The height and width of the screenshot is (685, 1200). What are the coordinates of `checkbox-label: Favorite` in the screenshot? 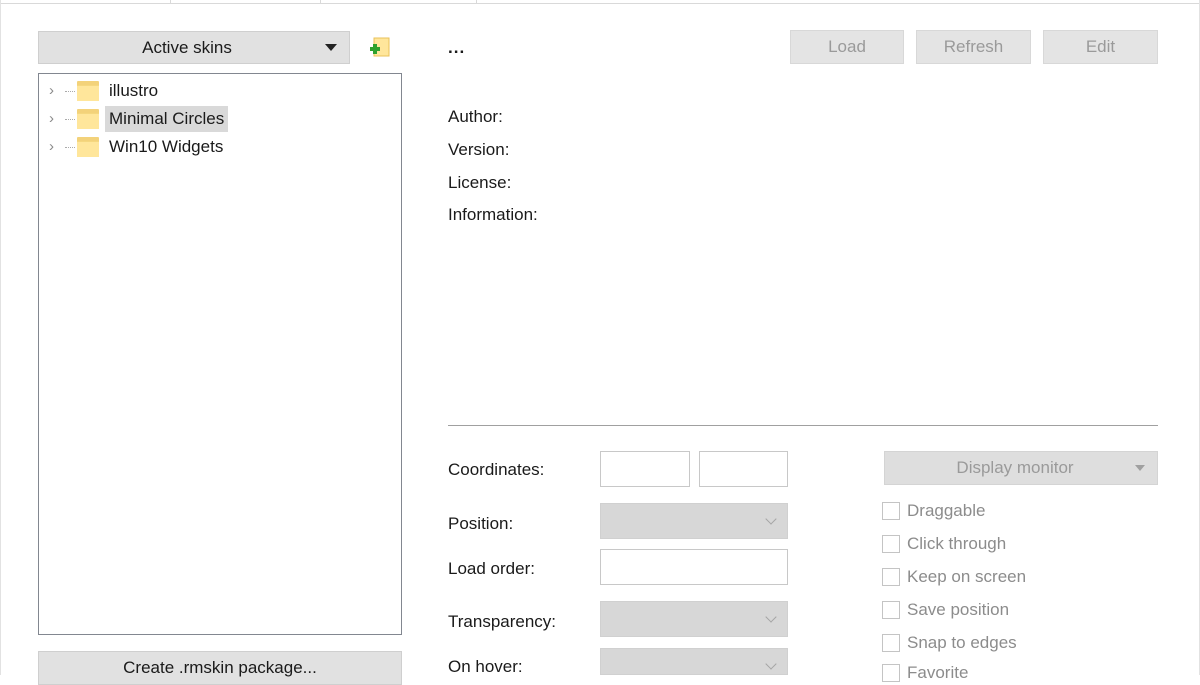 It's located at (938, 672).